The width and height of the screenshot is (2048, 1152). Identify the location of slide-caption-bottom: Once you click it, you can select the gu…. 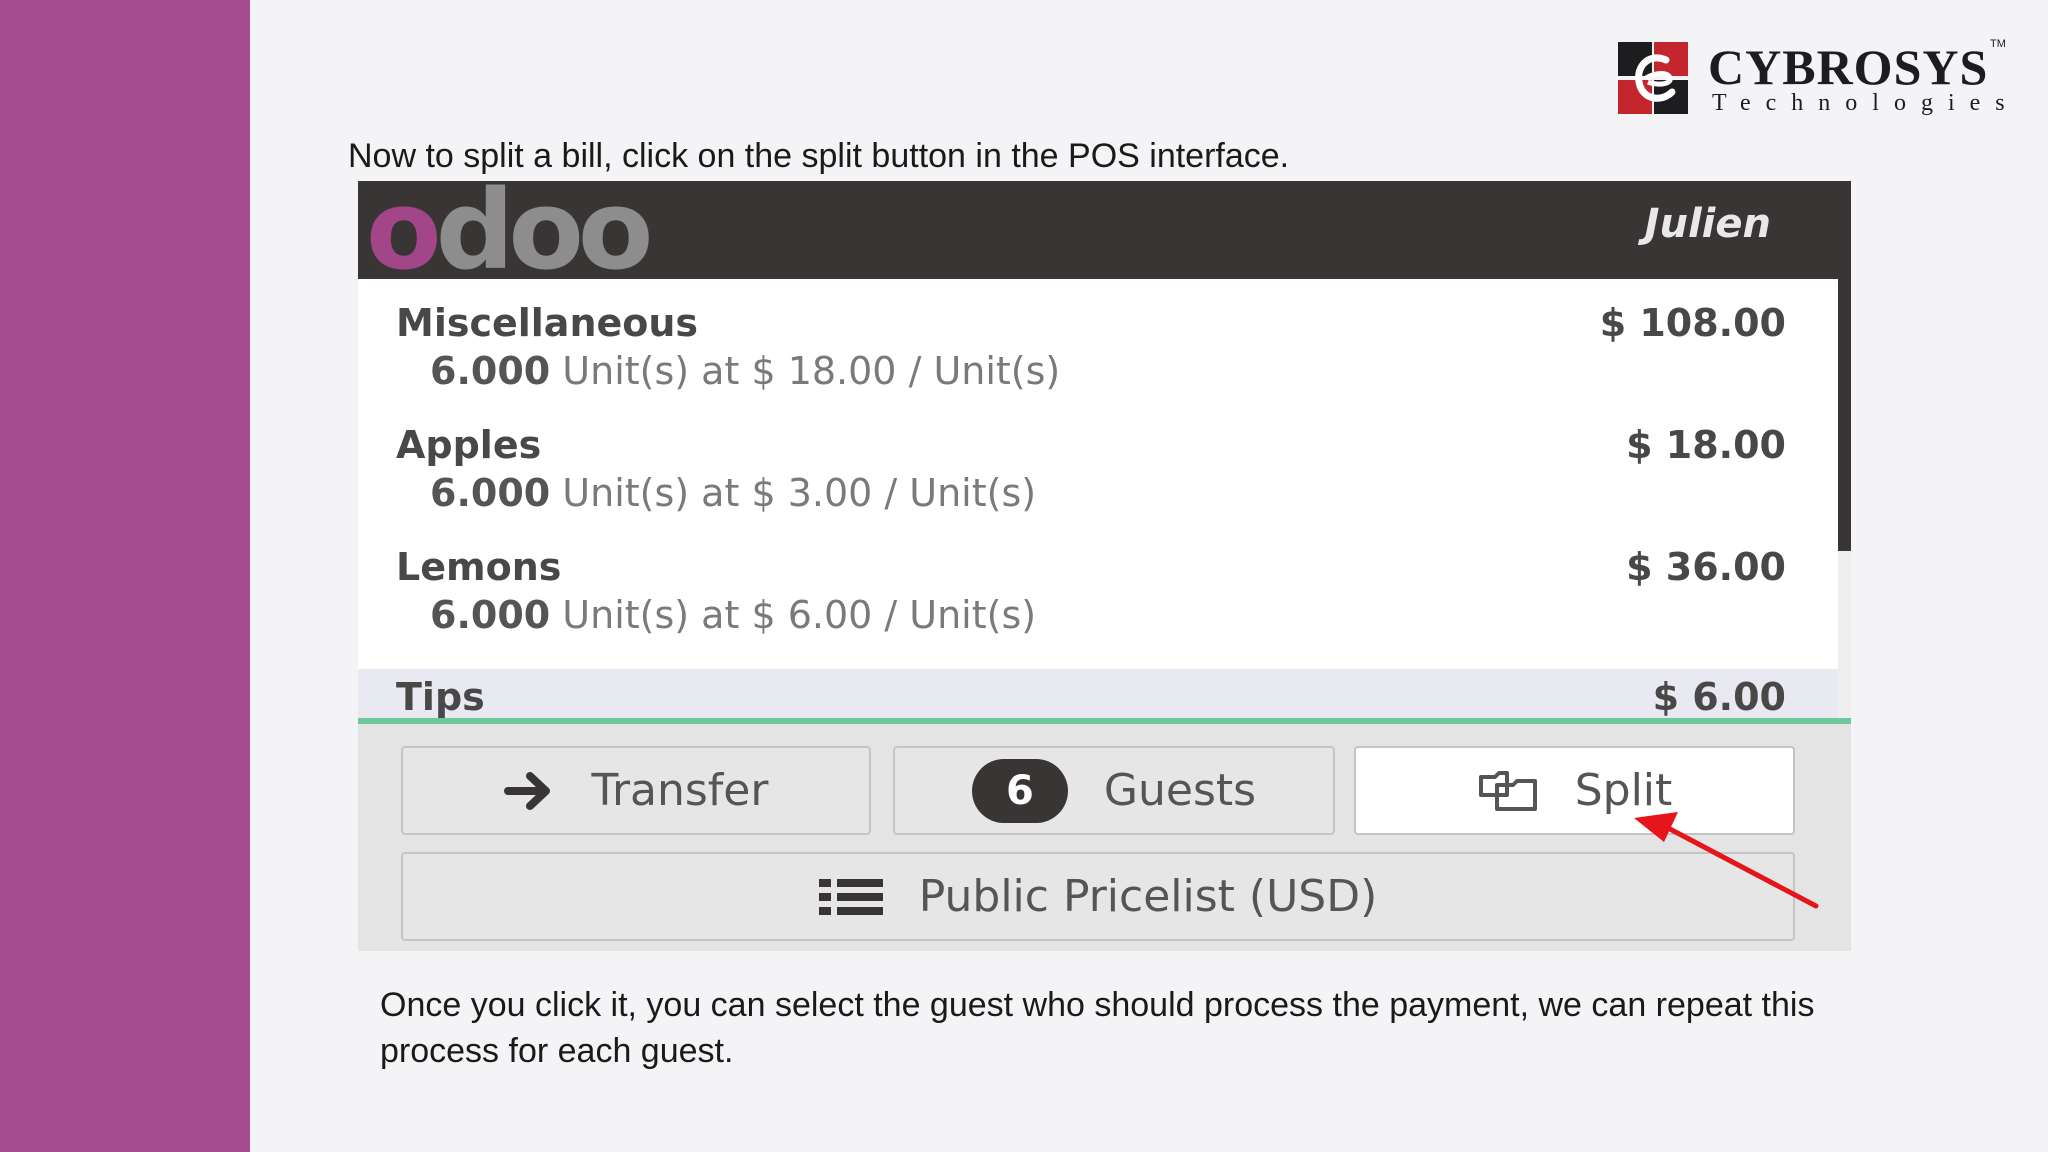
(1097, 1028).